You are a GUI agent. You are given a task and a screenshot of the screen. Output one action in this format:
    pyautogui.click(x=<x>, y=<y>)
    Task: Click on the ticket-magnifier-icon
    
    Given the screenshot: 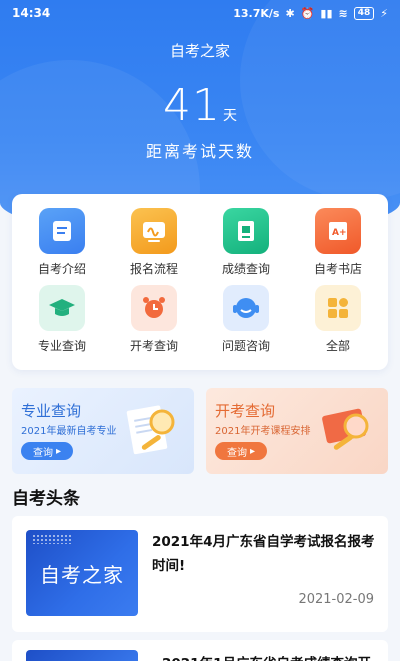 What is the action you would take?
    pyautogui.click(x=345, y=429)
    